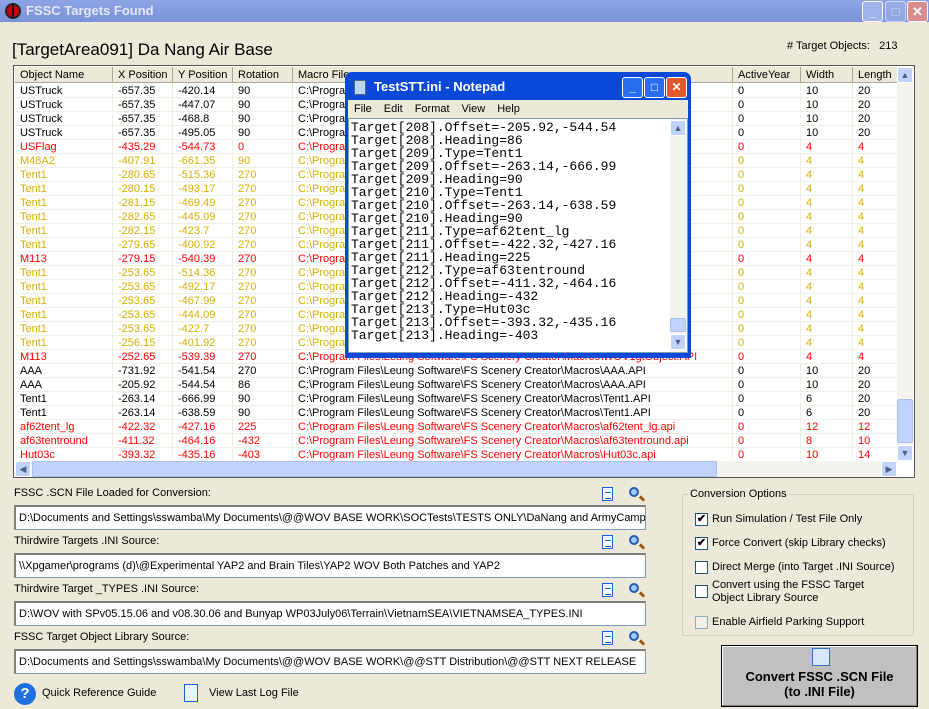 Image resolution: width=929 pixels, height=709 pixels. What do you see at coordinates (827, 91) in the screenshot?
I see `table-cell: 10` at bounding box center [827, 91].